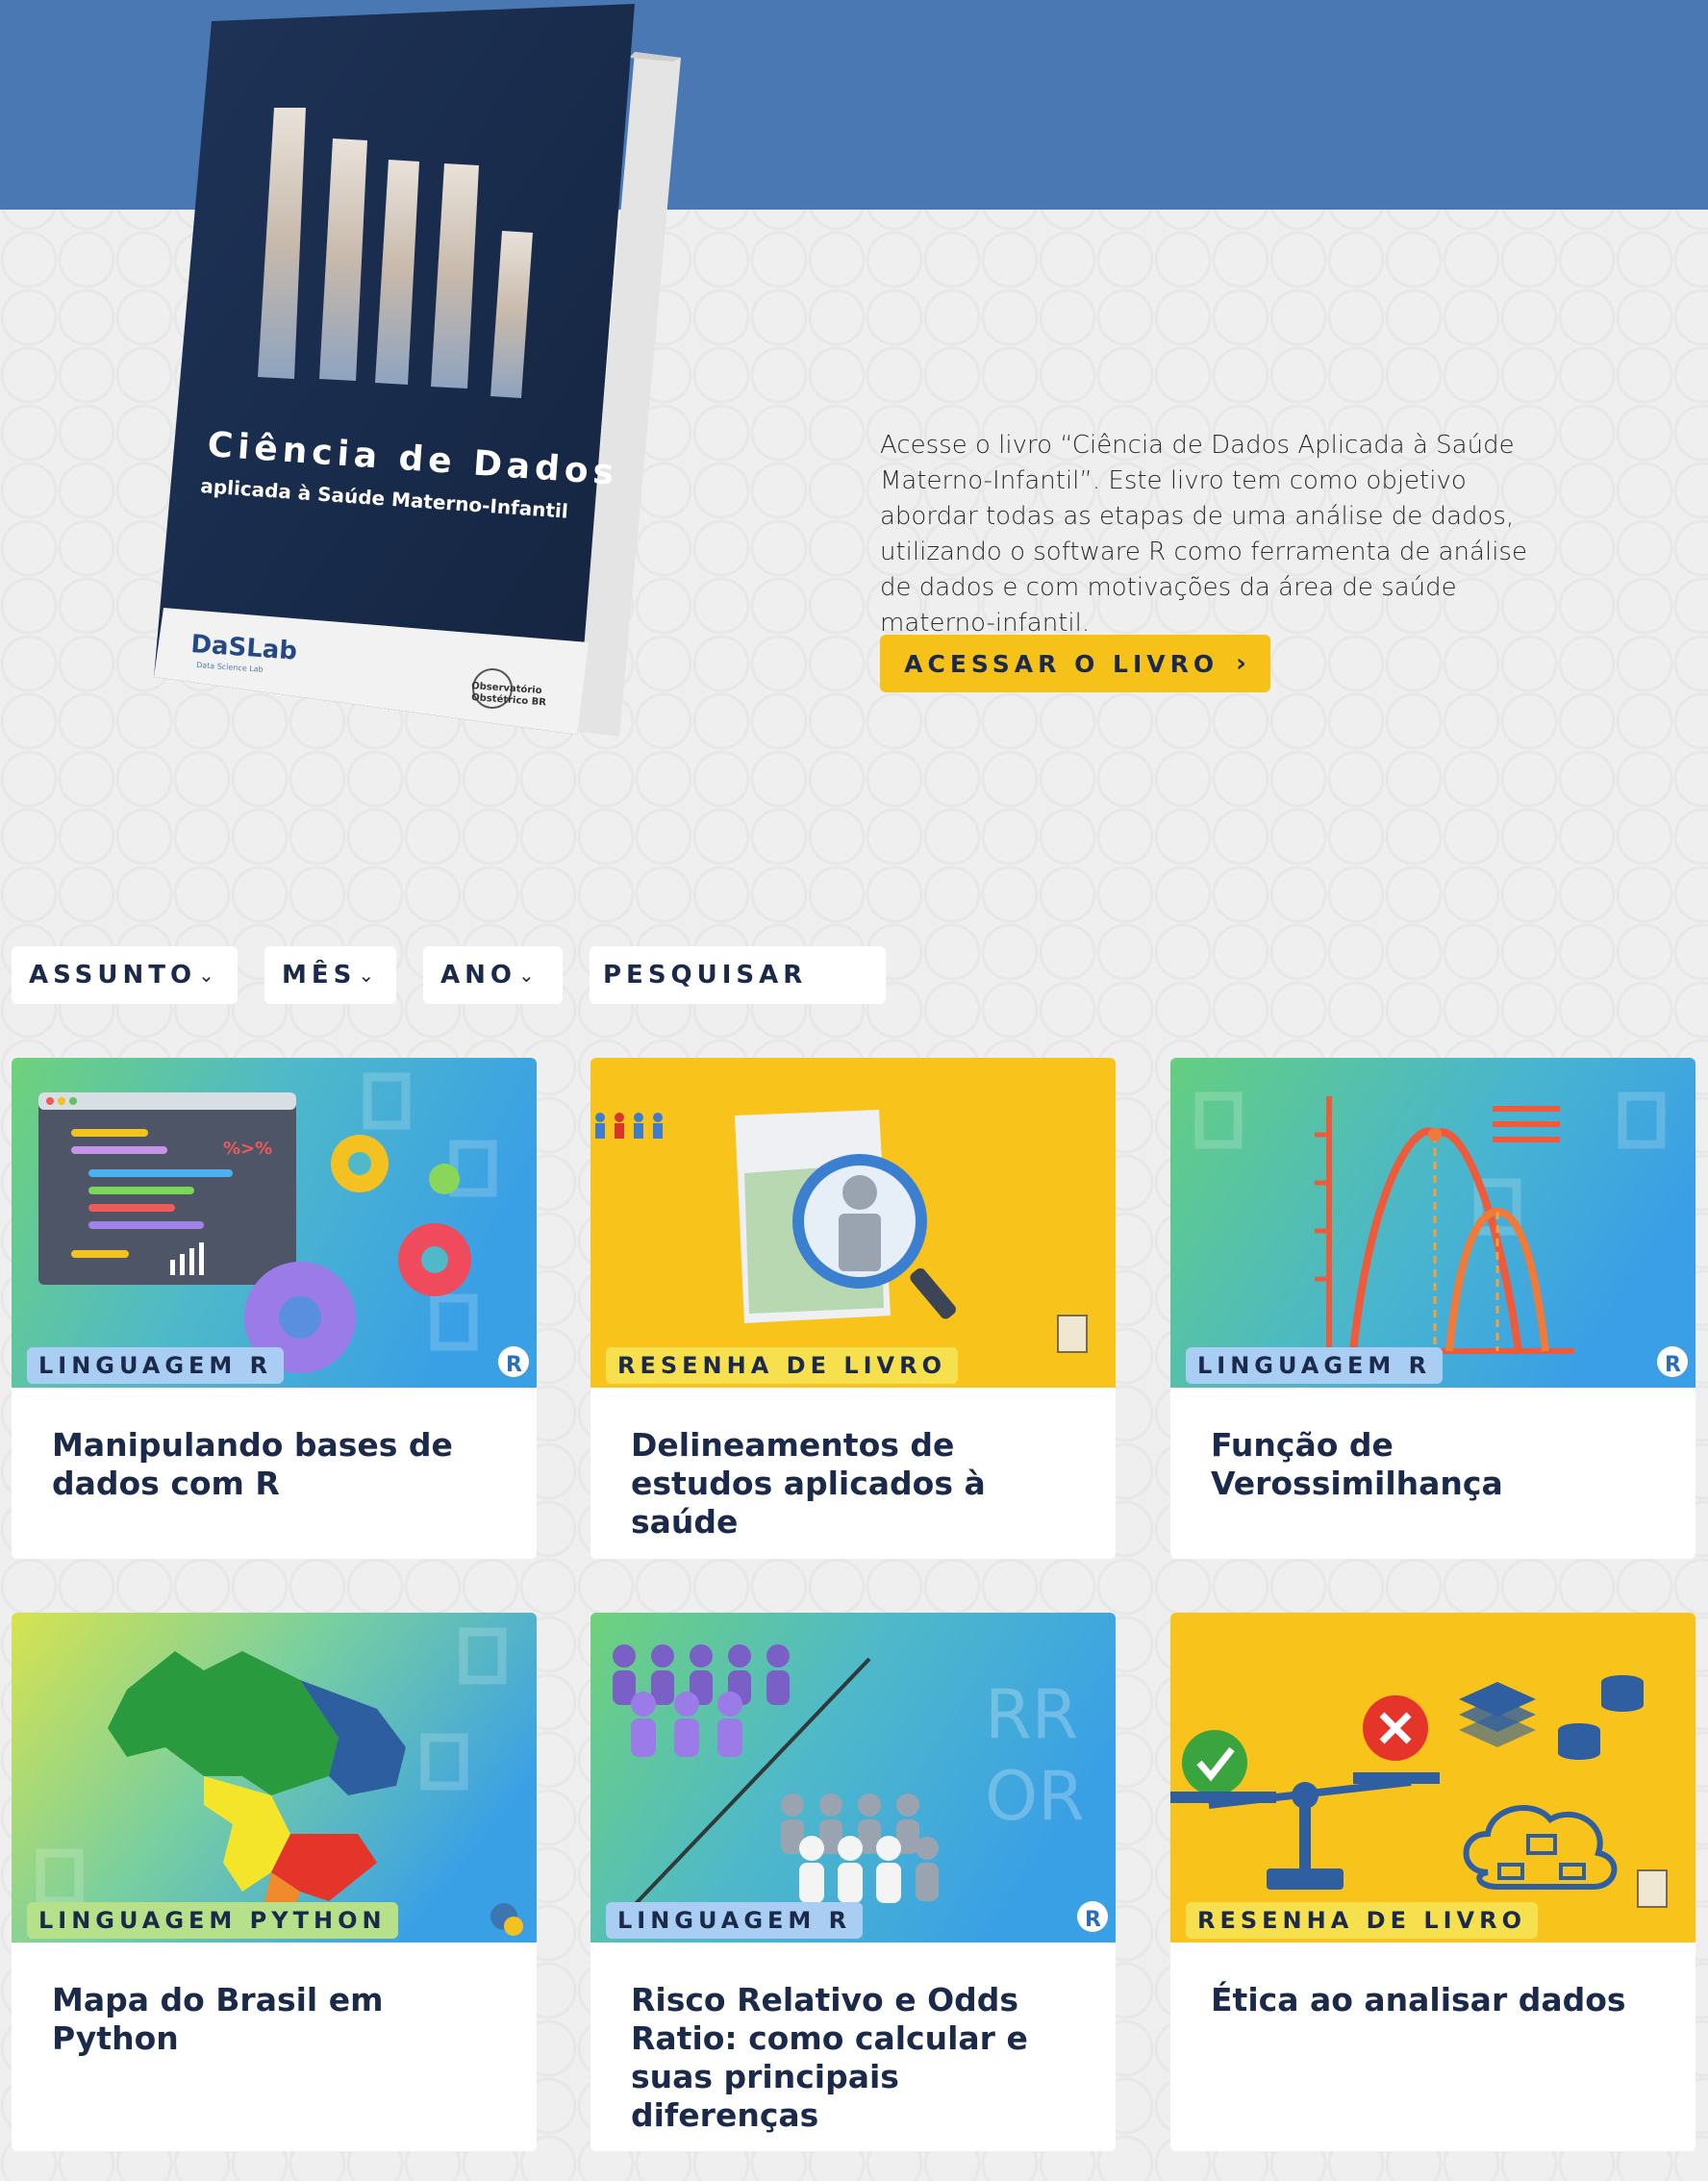 This screenshot has width=1708, height=2181. I want to click on chevron-right-icon: ›, so click(1241, 663).